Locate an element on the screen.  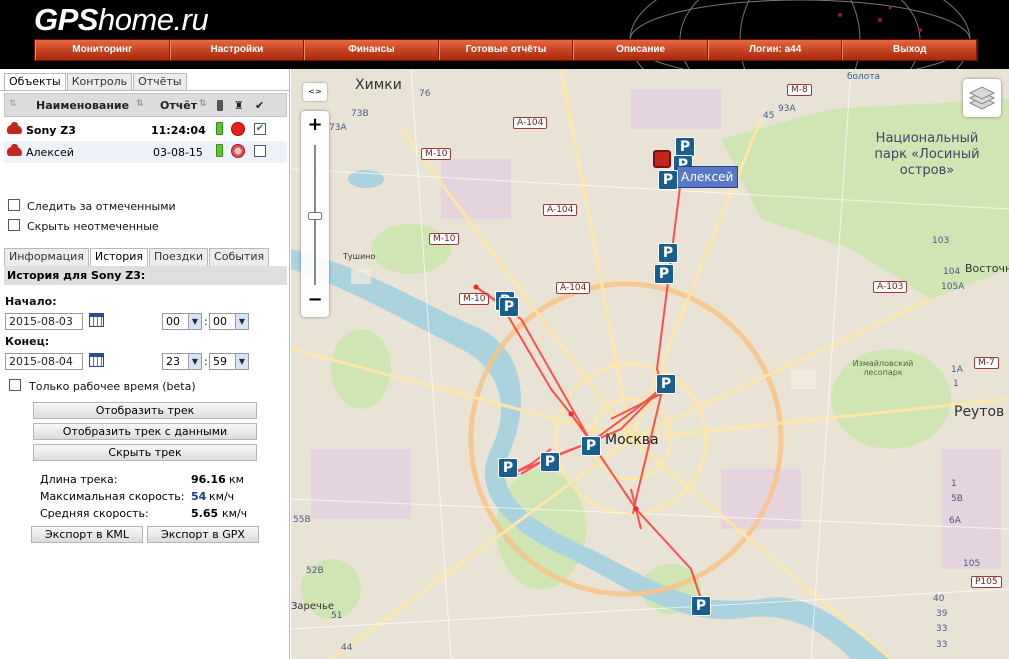
object-checkbox: ✔ is located at coordinates (260, 129).